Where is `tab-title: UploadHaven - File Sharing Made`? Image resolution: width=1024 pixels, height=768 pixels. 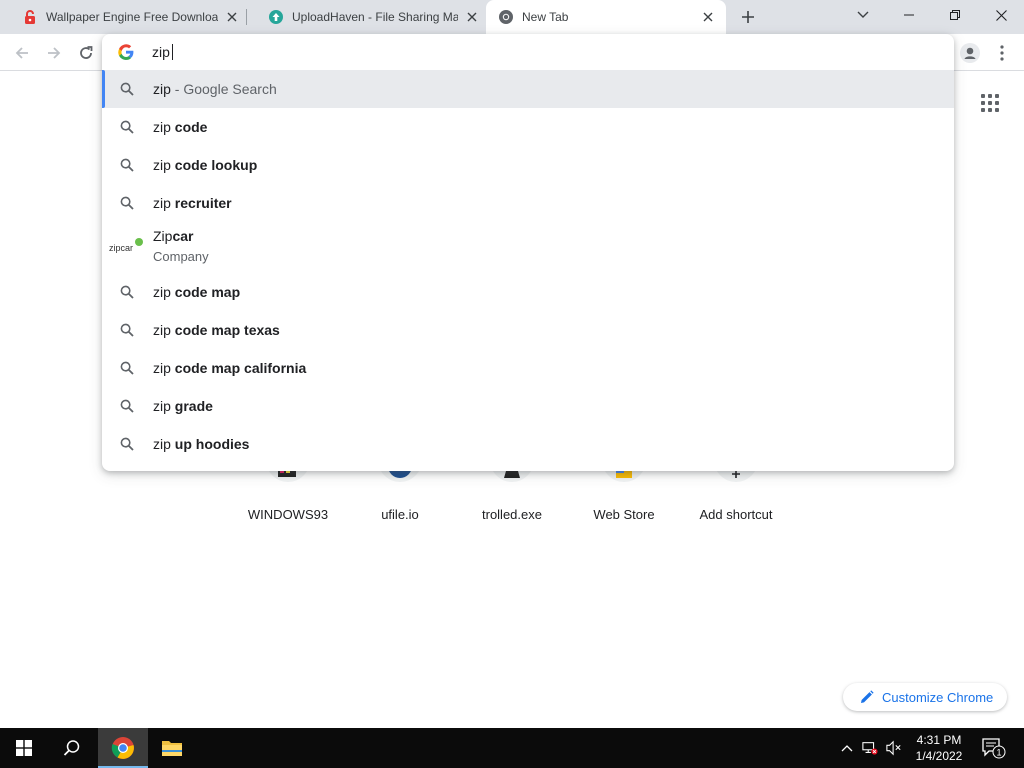 tab-title: UploadHaven - File Sharing Made is located at coordinates (375, 17).